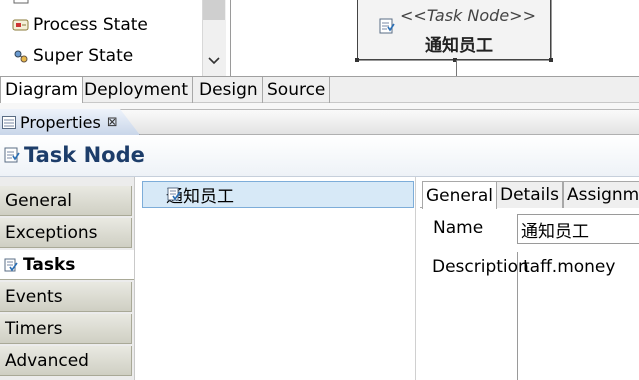 The image size is (639, 380). I want to click on tab-label: Tasks, so click(49, 264).